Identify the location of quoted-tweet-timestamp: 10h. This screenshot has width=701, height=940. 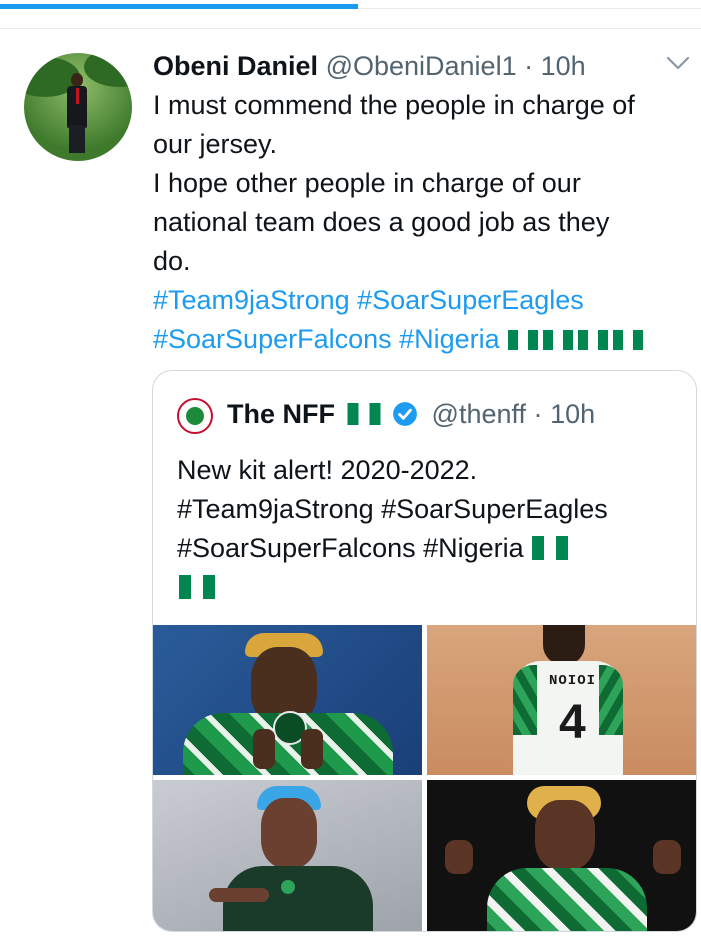
(572, 414).